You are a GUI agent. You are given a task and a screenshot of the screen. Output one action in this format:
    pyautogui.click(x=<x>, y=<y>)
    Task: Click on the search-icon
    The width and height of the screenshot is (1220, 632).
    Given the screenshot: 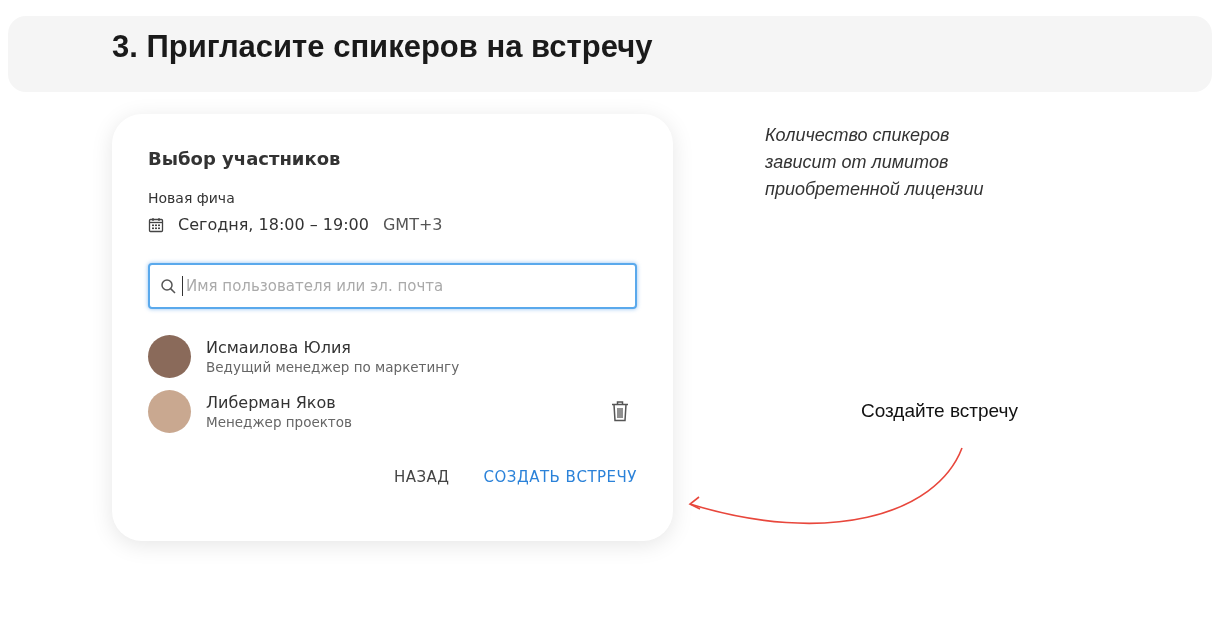 What is the action you would take?
    pyautogui.click(x=168, y=286)
    